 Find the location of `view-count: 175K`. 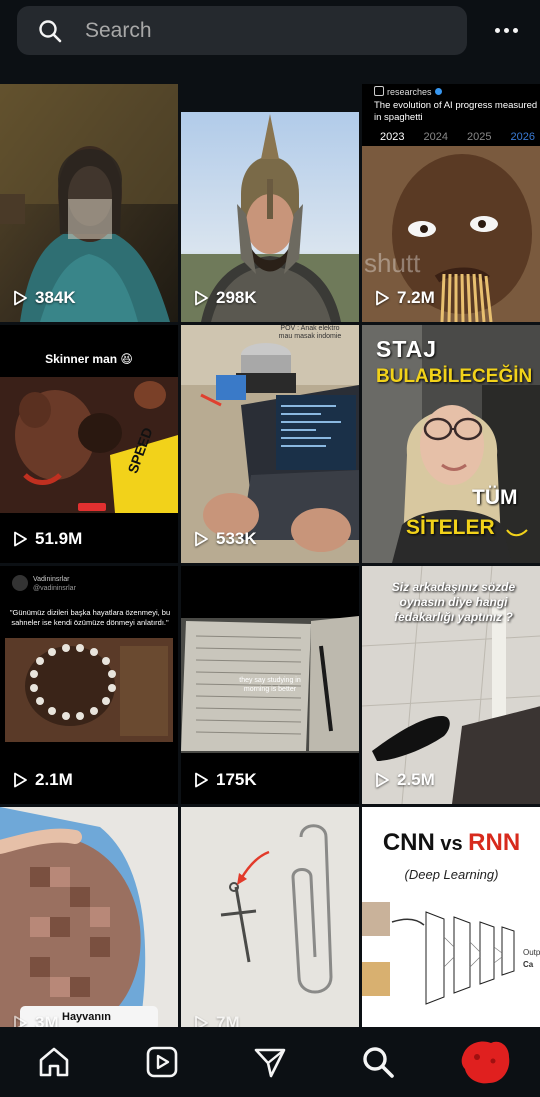

view-count: 175K is located at coordinates (225, 780).